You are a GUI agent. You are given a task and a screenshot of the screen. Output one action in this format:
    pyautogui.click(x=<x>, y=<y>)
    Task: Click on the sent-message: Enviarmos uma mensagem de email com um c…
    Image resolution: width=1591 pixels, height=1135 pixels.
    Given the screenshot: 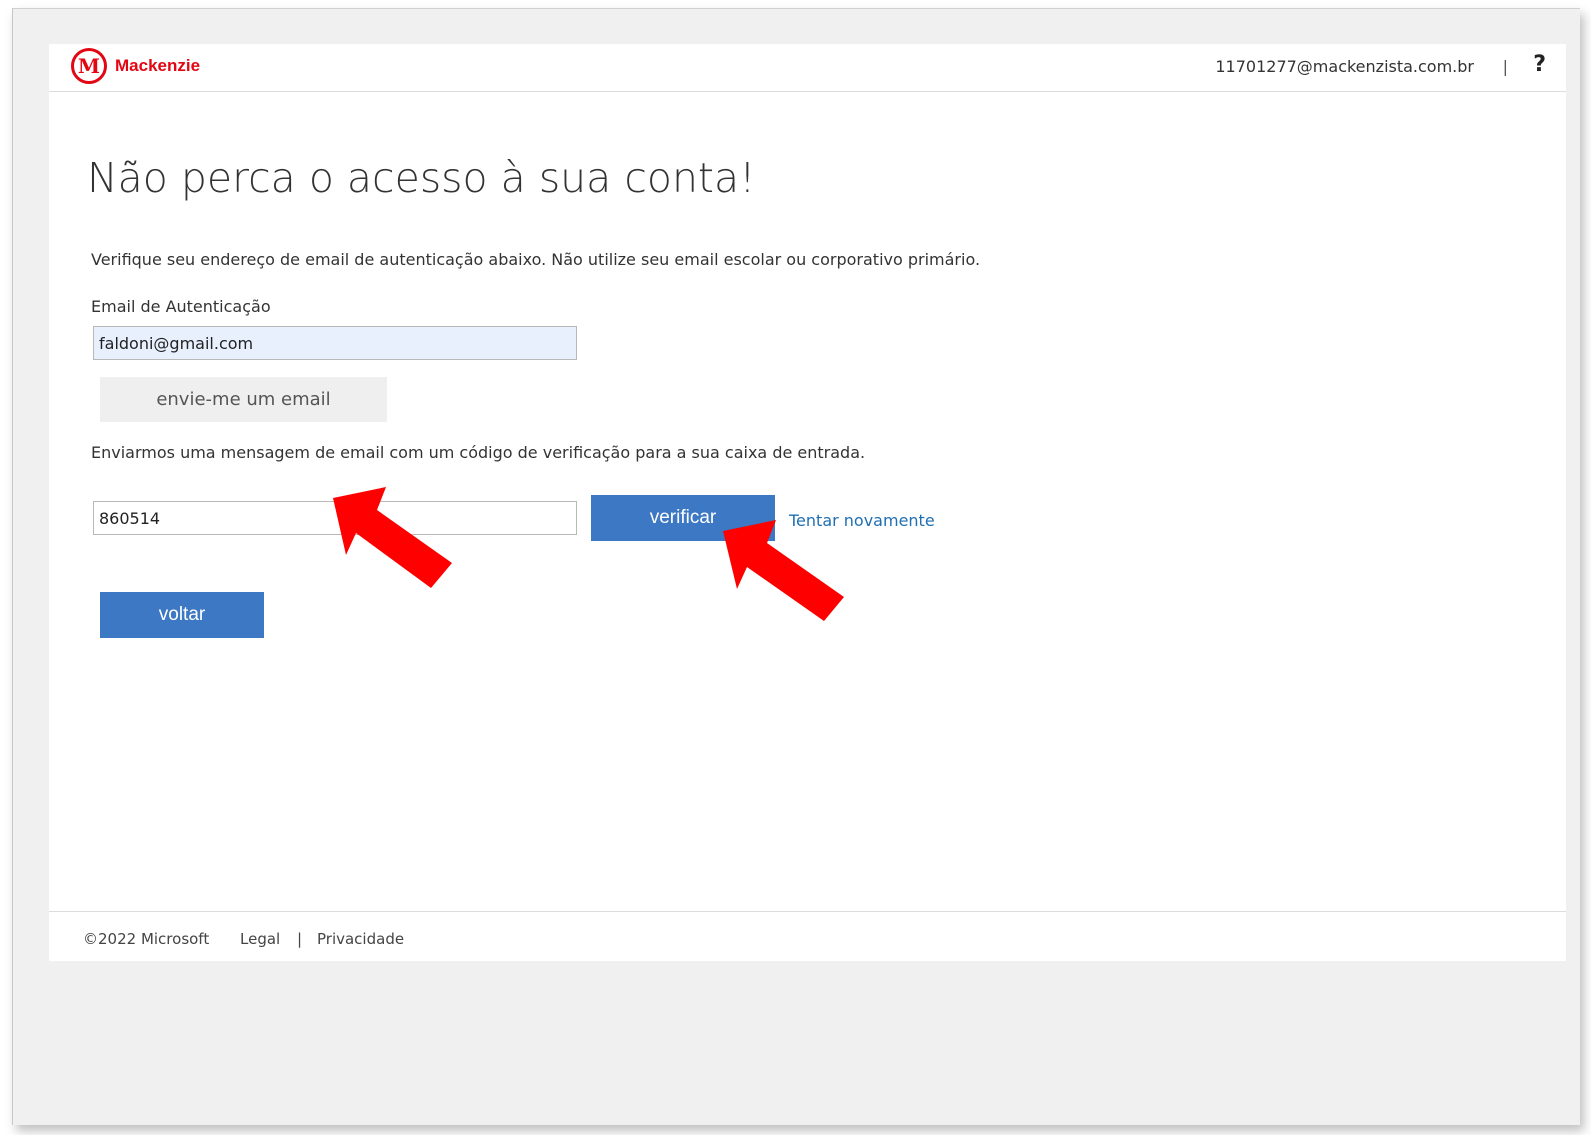 What is the action you would take?
    pyautogui.click(x=478, y=452)
    